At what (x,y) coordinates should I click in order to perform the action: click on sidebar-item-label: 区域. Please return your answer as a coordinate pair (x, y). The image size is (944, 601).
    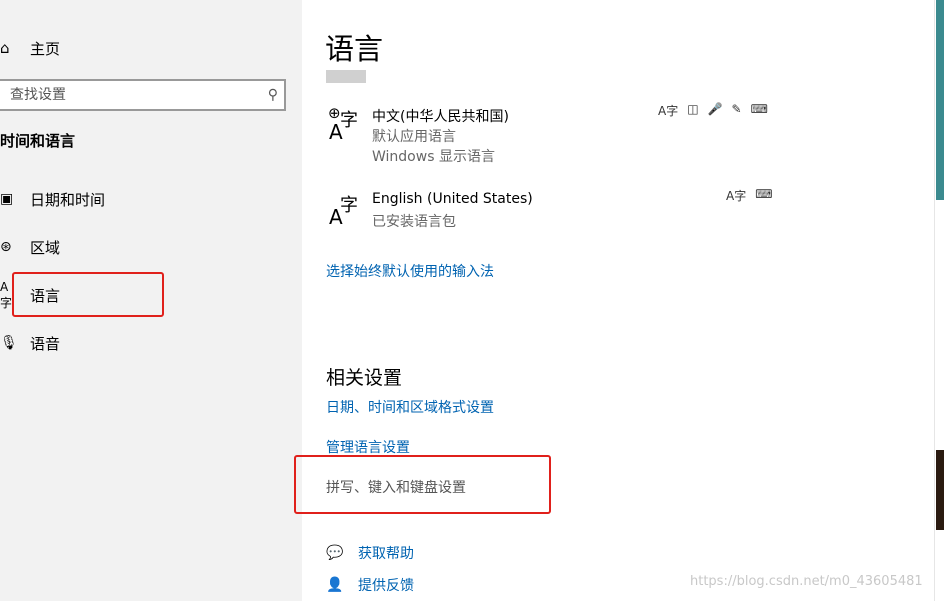
    Looking at the image, I should click on (45, 247).